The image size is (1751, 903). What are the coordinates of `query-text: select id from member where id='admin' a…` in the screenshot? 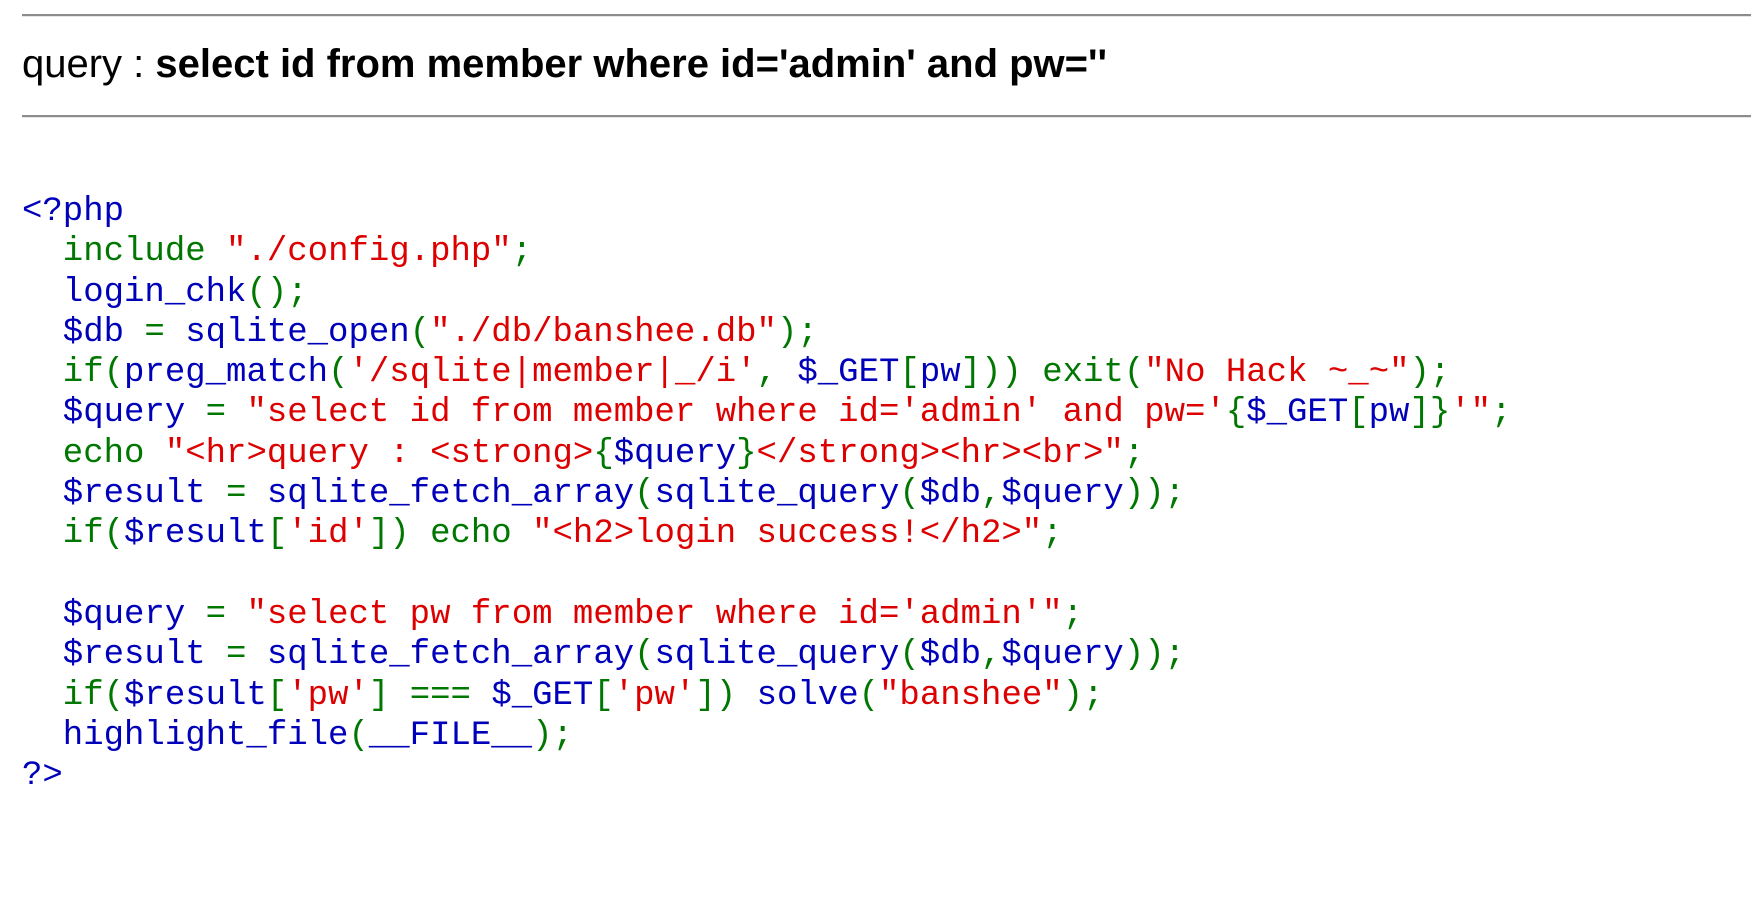 It's located at (631, 64).